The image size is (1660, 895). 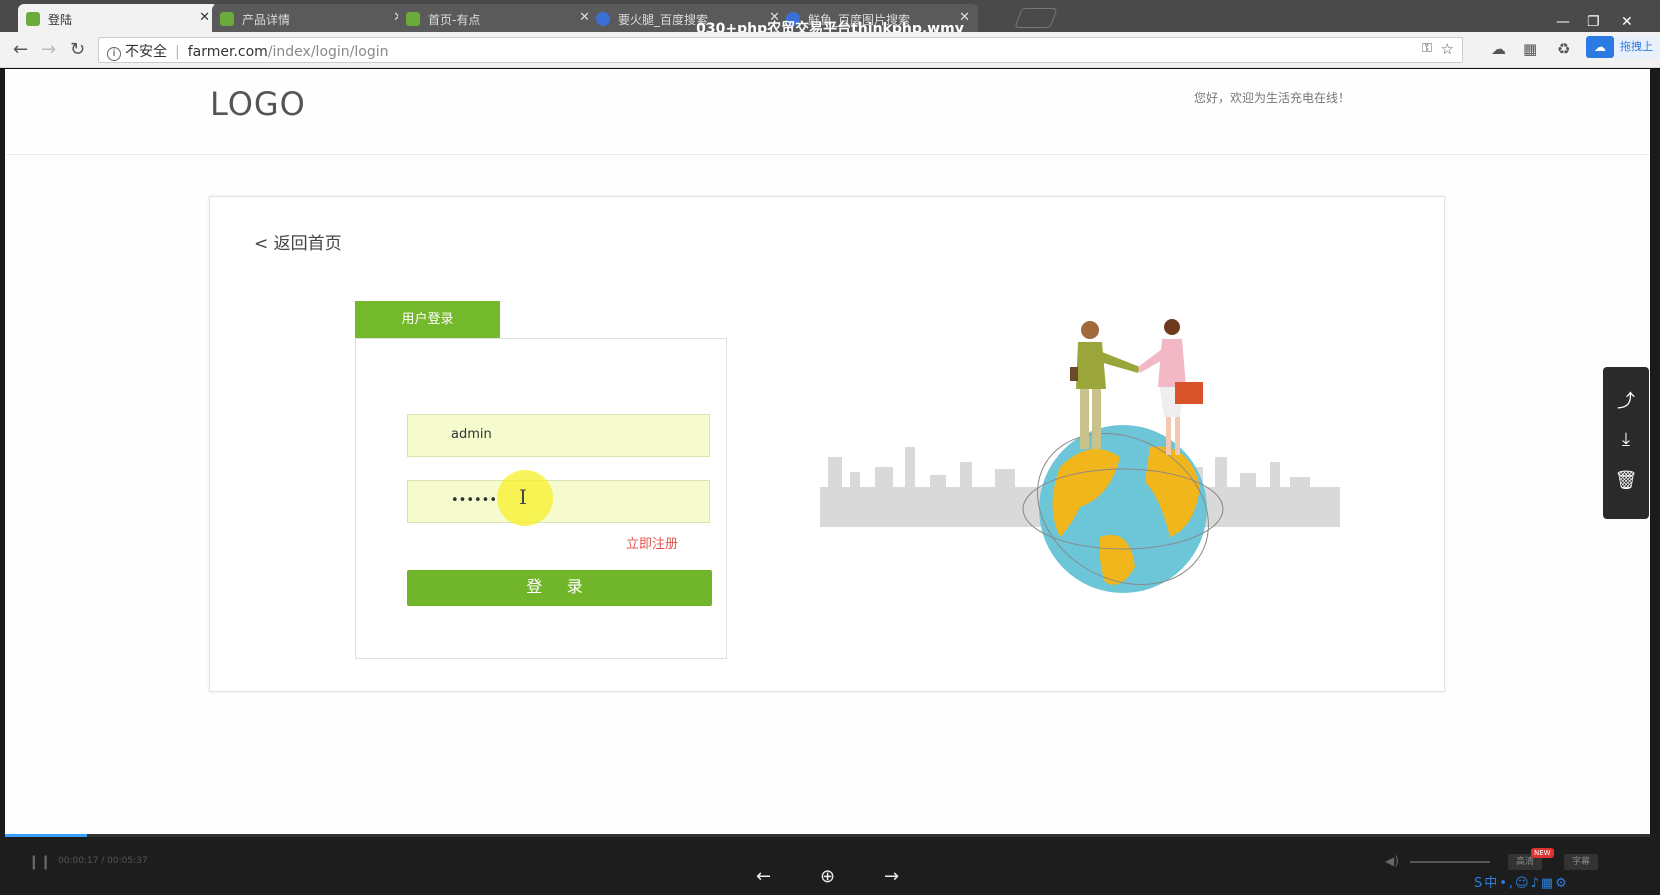 What do you see at coordinates (1271, 98) in the screenshot?
I see `welcome-text: 您好，欢迎为生活充电在线！` at bounding box center [1271, 98].